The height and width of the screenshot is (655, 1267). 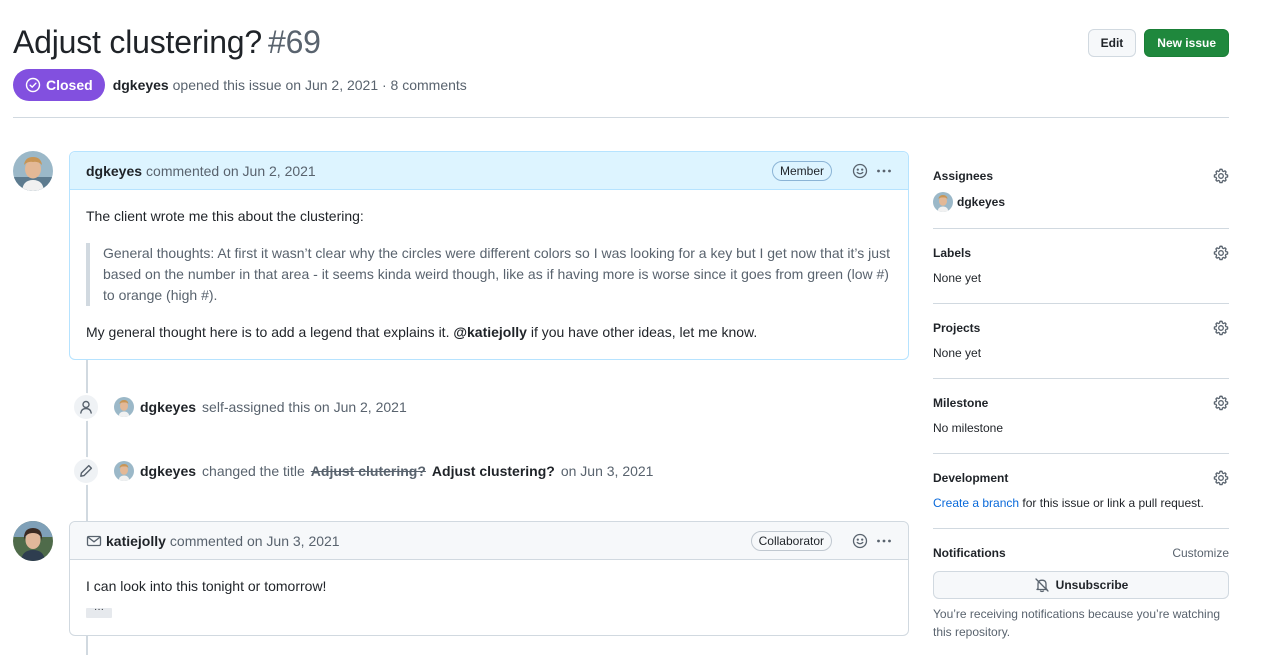 What do you see at coordinates (621, 117) in the screenshot?
I see `header-divider` at bounding box center [621, 117].